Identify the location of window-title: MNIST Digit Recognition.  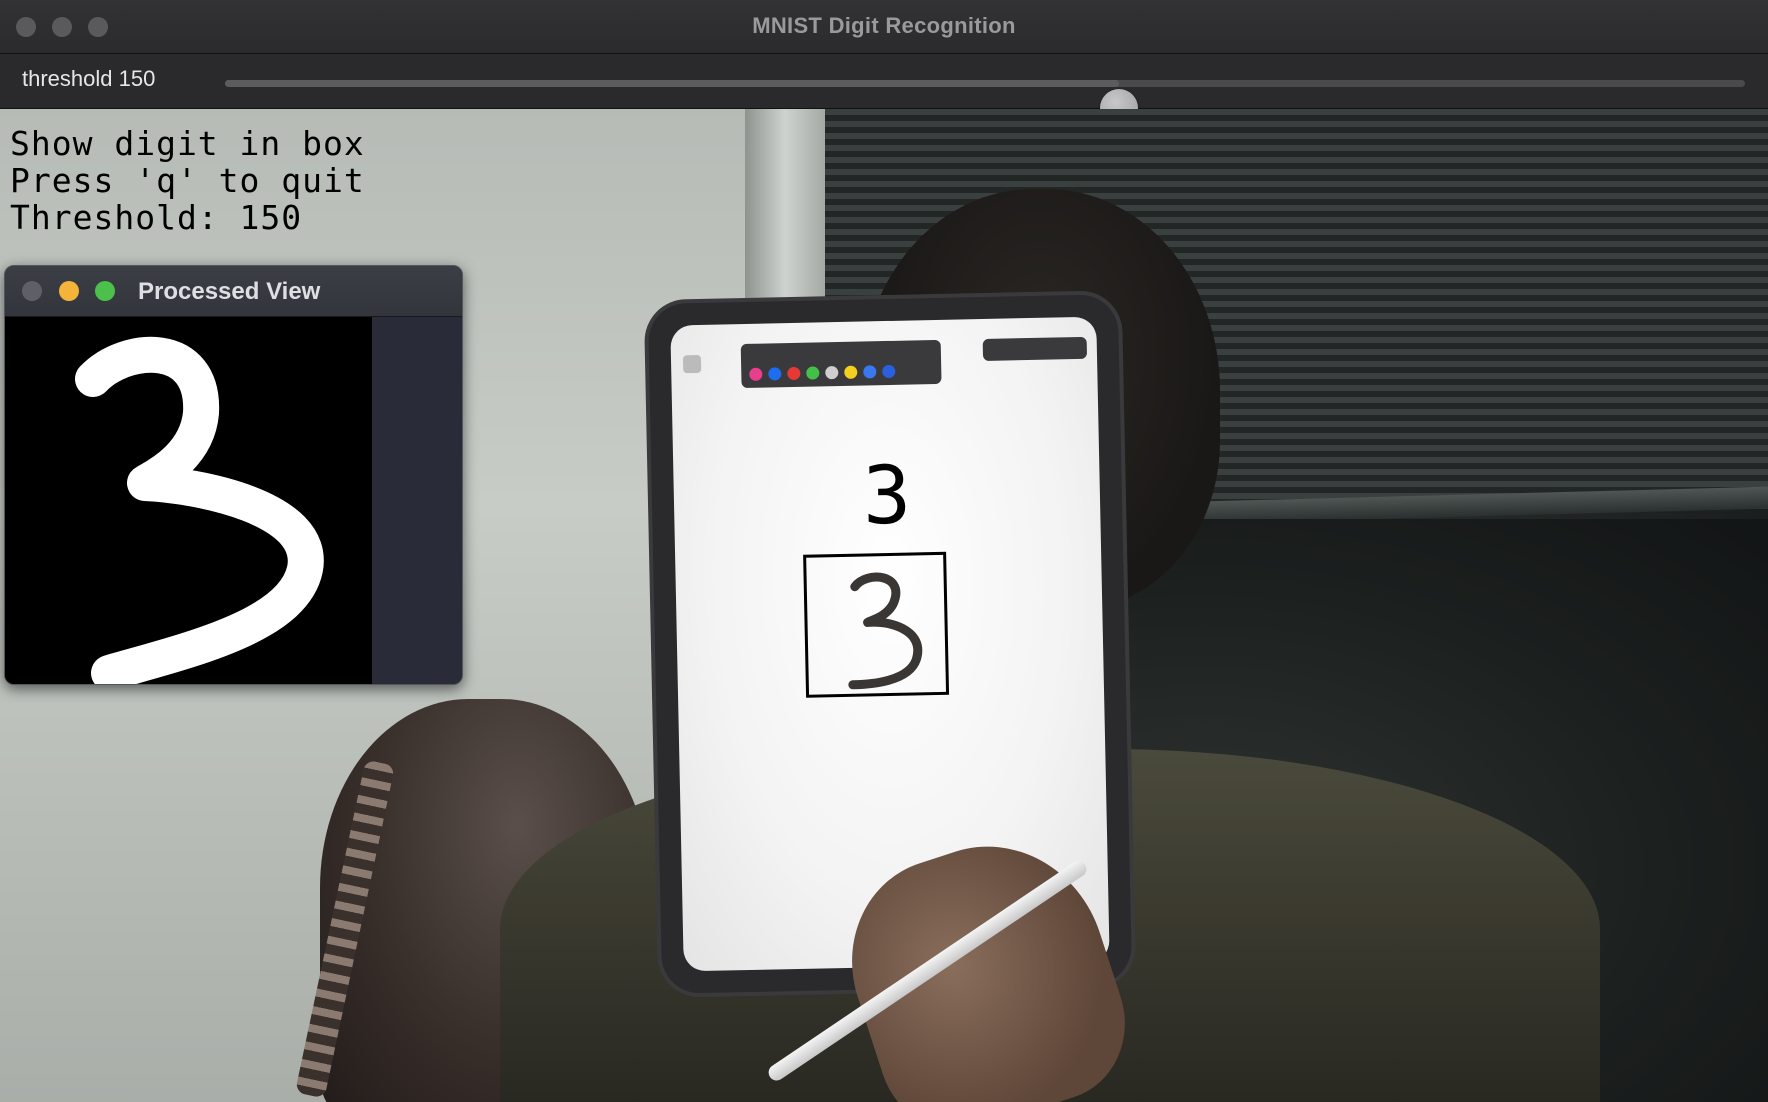
(884, 25).